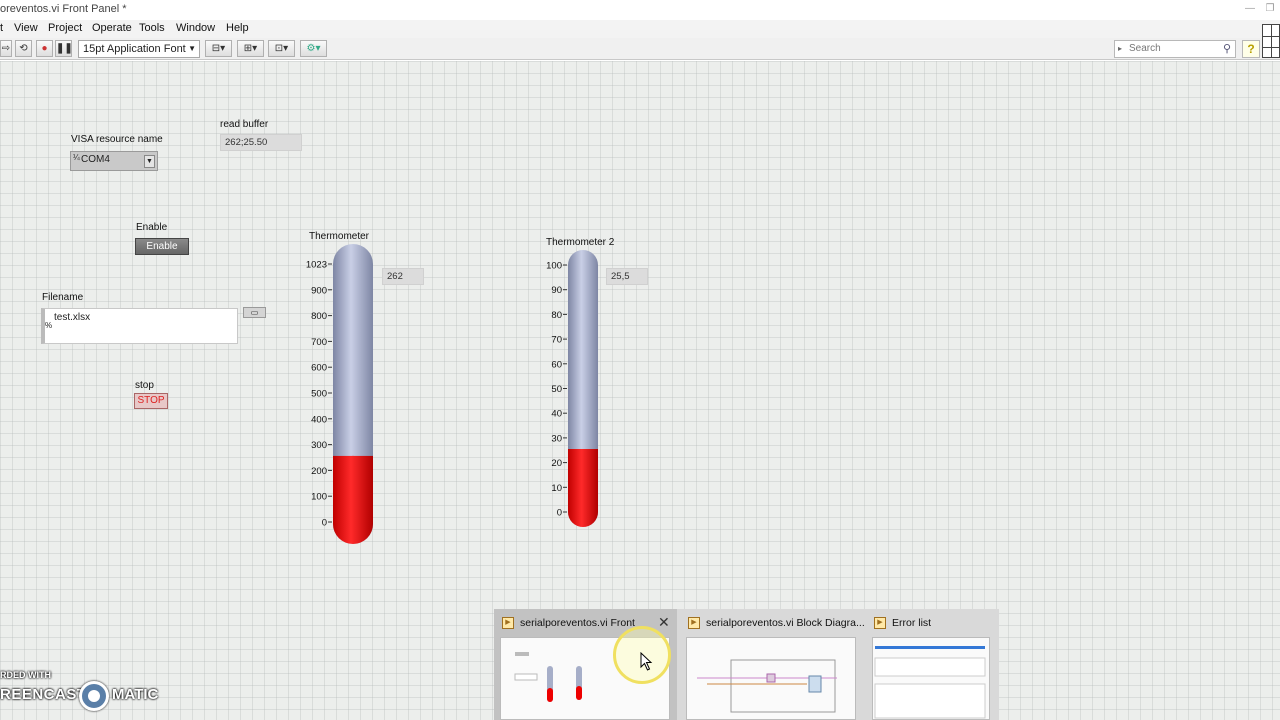  I want to click on align-objects-icon: ⊟▾, so click(218, 48).